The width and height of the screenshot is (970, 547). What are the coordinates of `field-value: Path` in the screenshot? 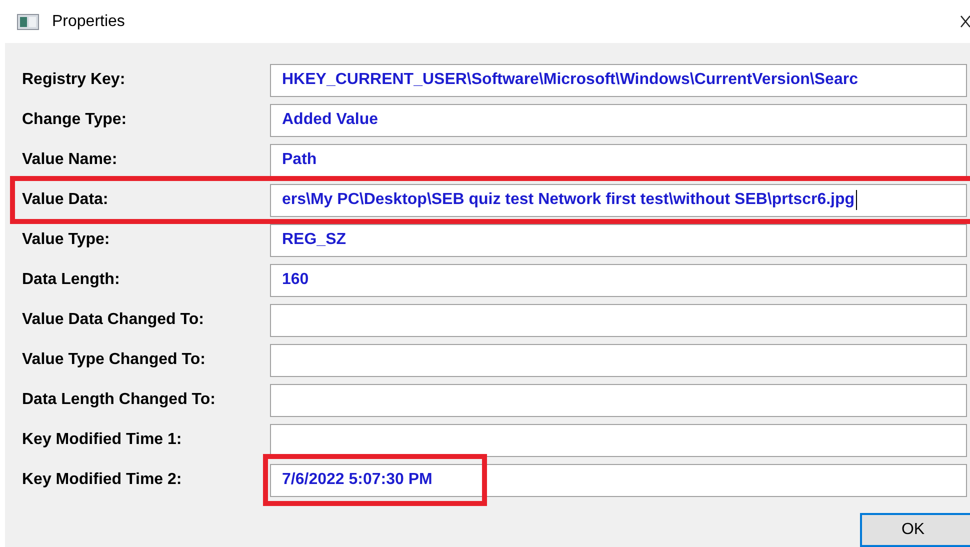 It's located at (299, 160).